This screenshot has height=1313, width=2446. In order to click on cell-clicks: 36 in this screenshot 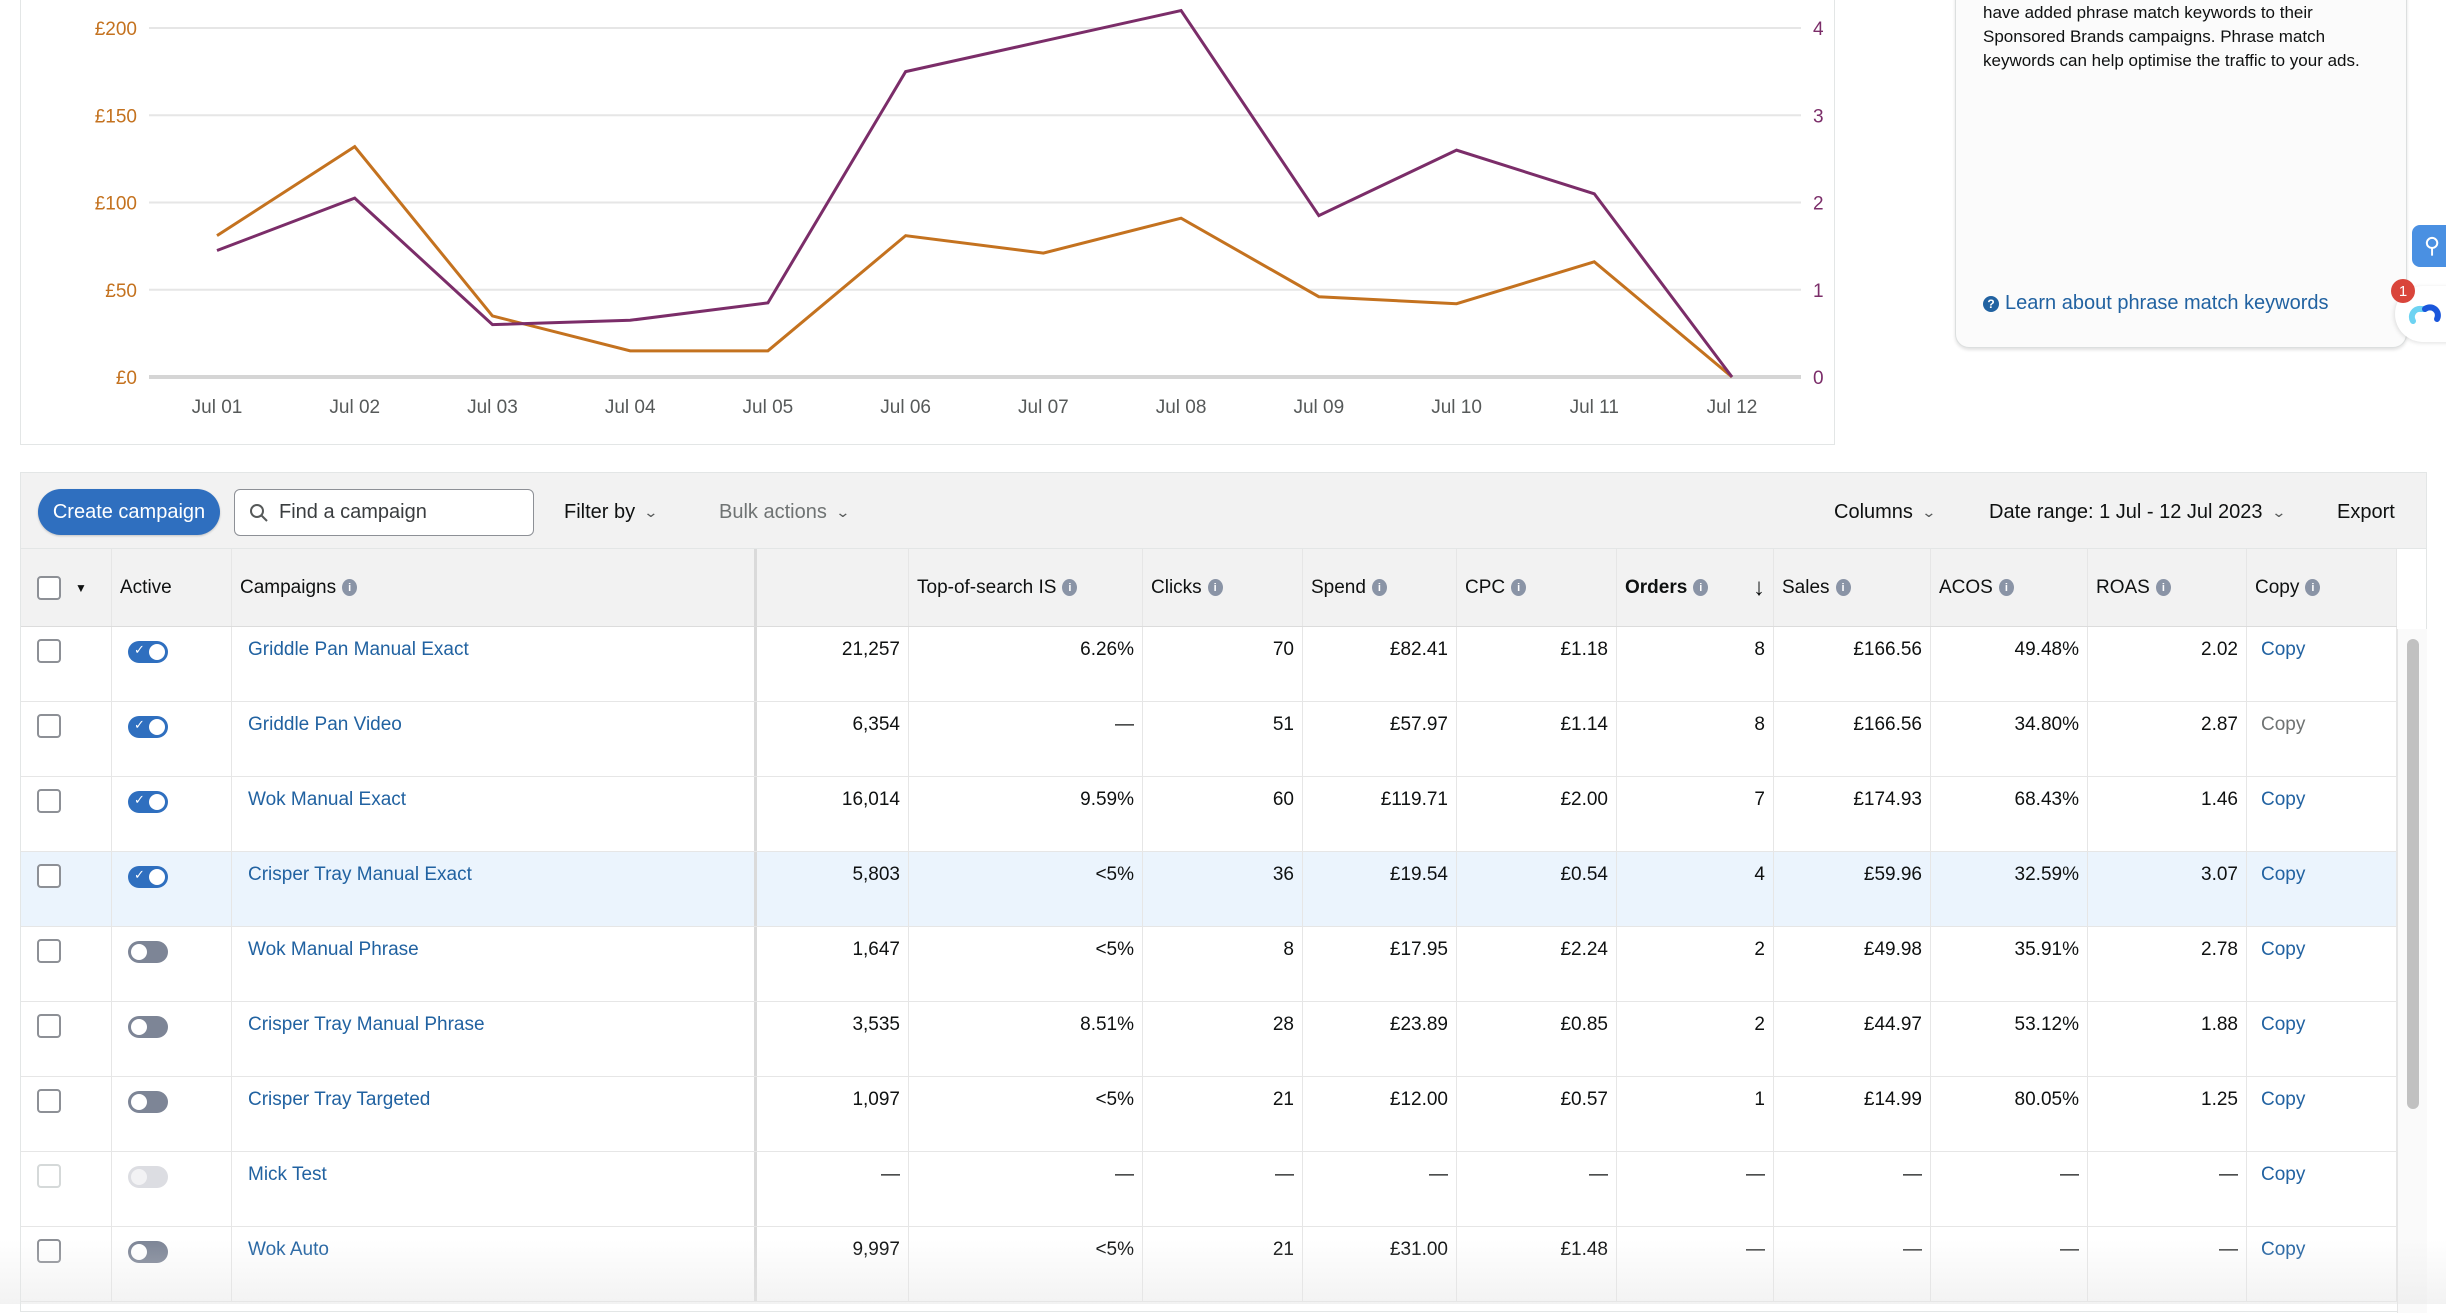, I will do `click(1223, 889)`.